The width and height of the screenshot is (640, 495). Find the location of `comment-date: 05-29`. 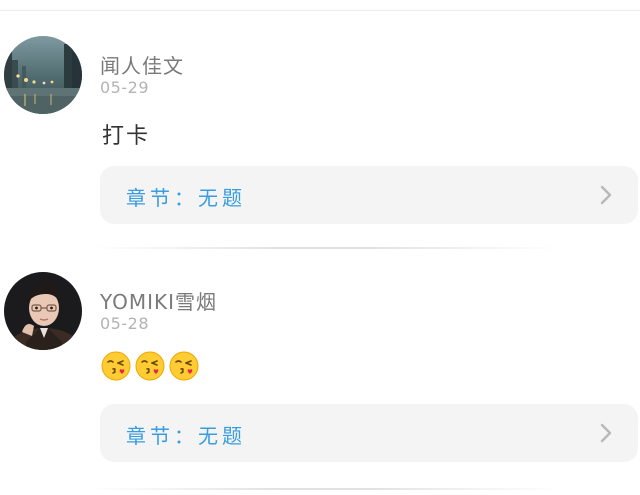

comment-date: 05-29 is located at coordinates (124, 87).